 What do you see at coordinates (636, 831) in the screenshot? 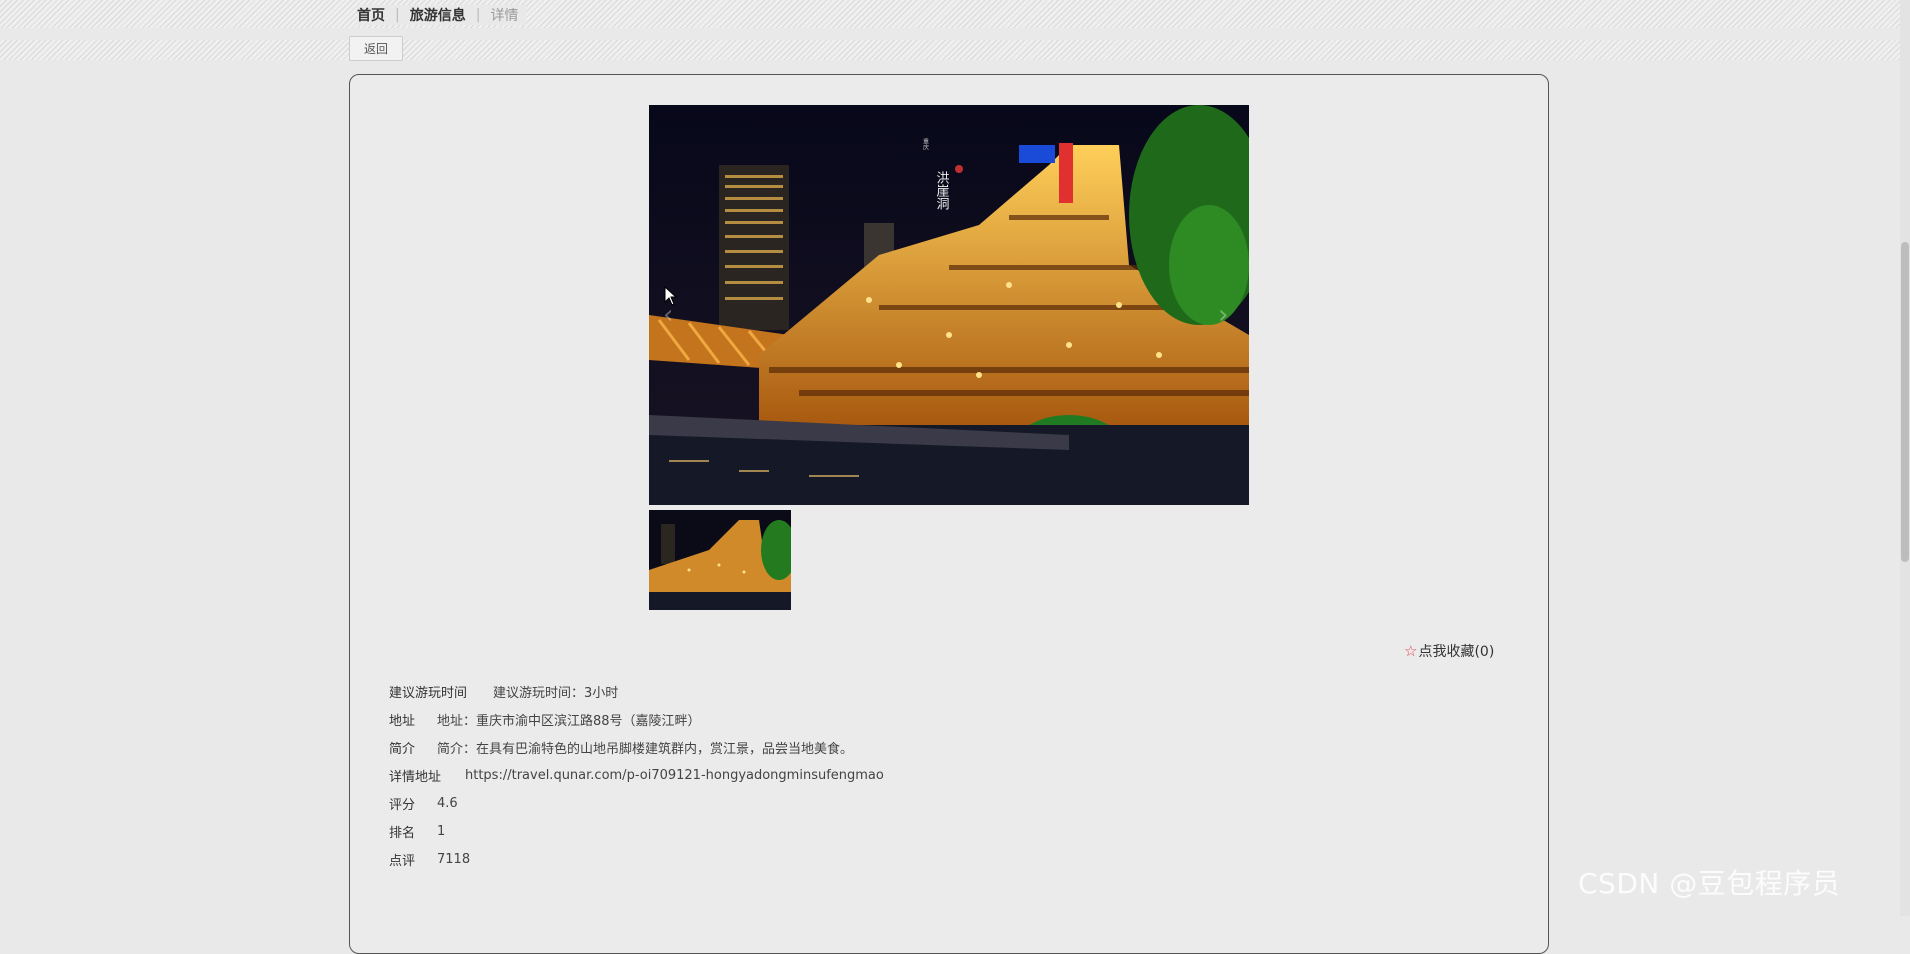
I see `detail-row-rank: 排名 1` at bounding box center [636, 831].